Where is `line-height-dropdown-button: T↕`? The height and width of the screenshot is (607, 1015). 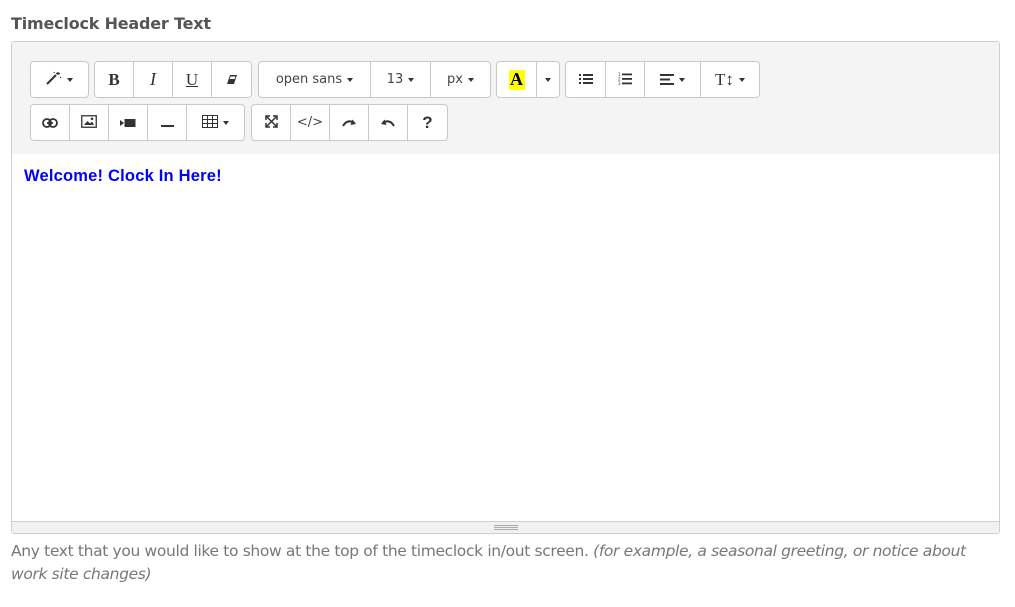
line-height-dropdown-button: T↕ is located at coordinates (730, 79).